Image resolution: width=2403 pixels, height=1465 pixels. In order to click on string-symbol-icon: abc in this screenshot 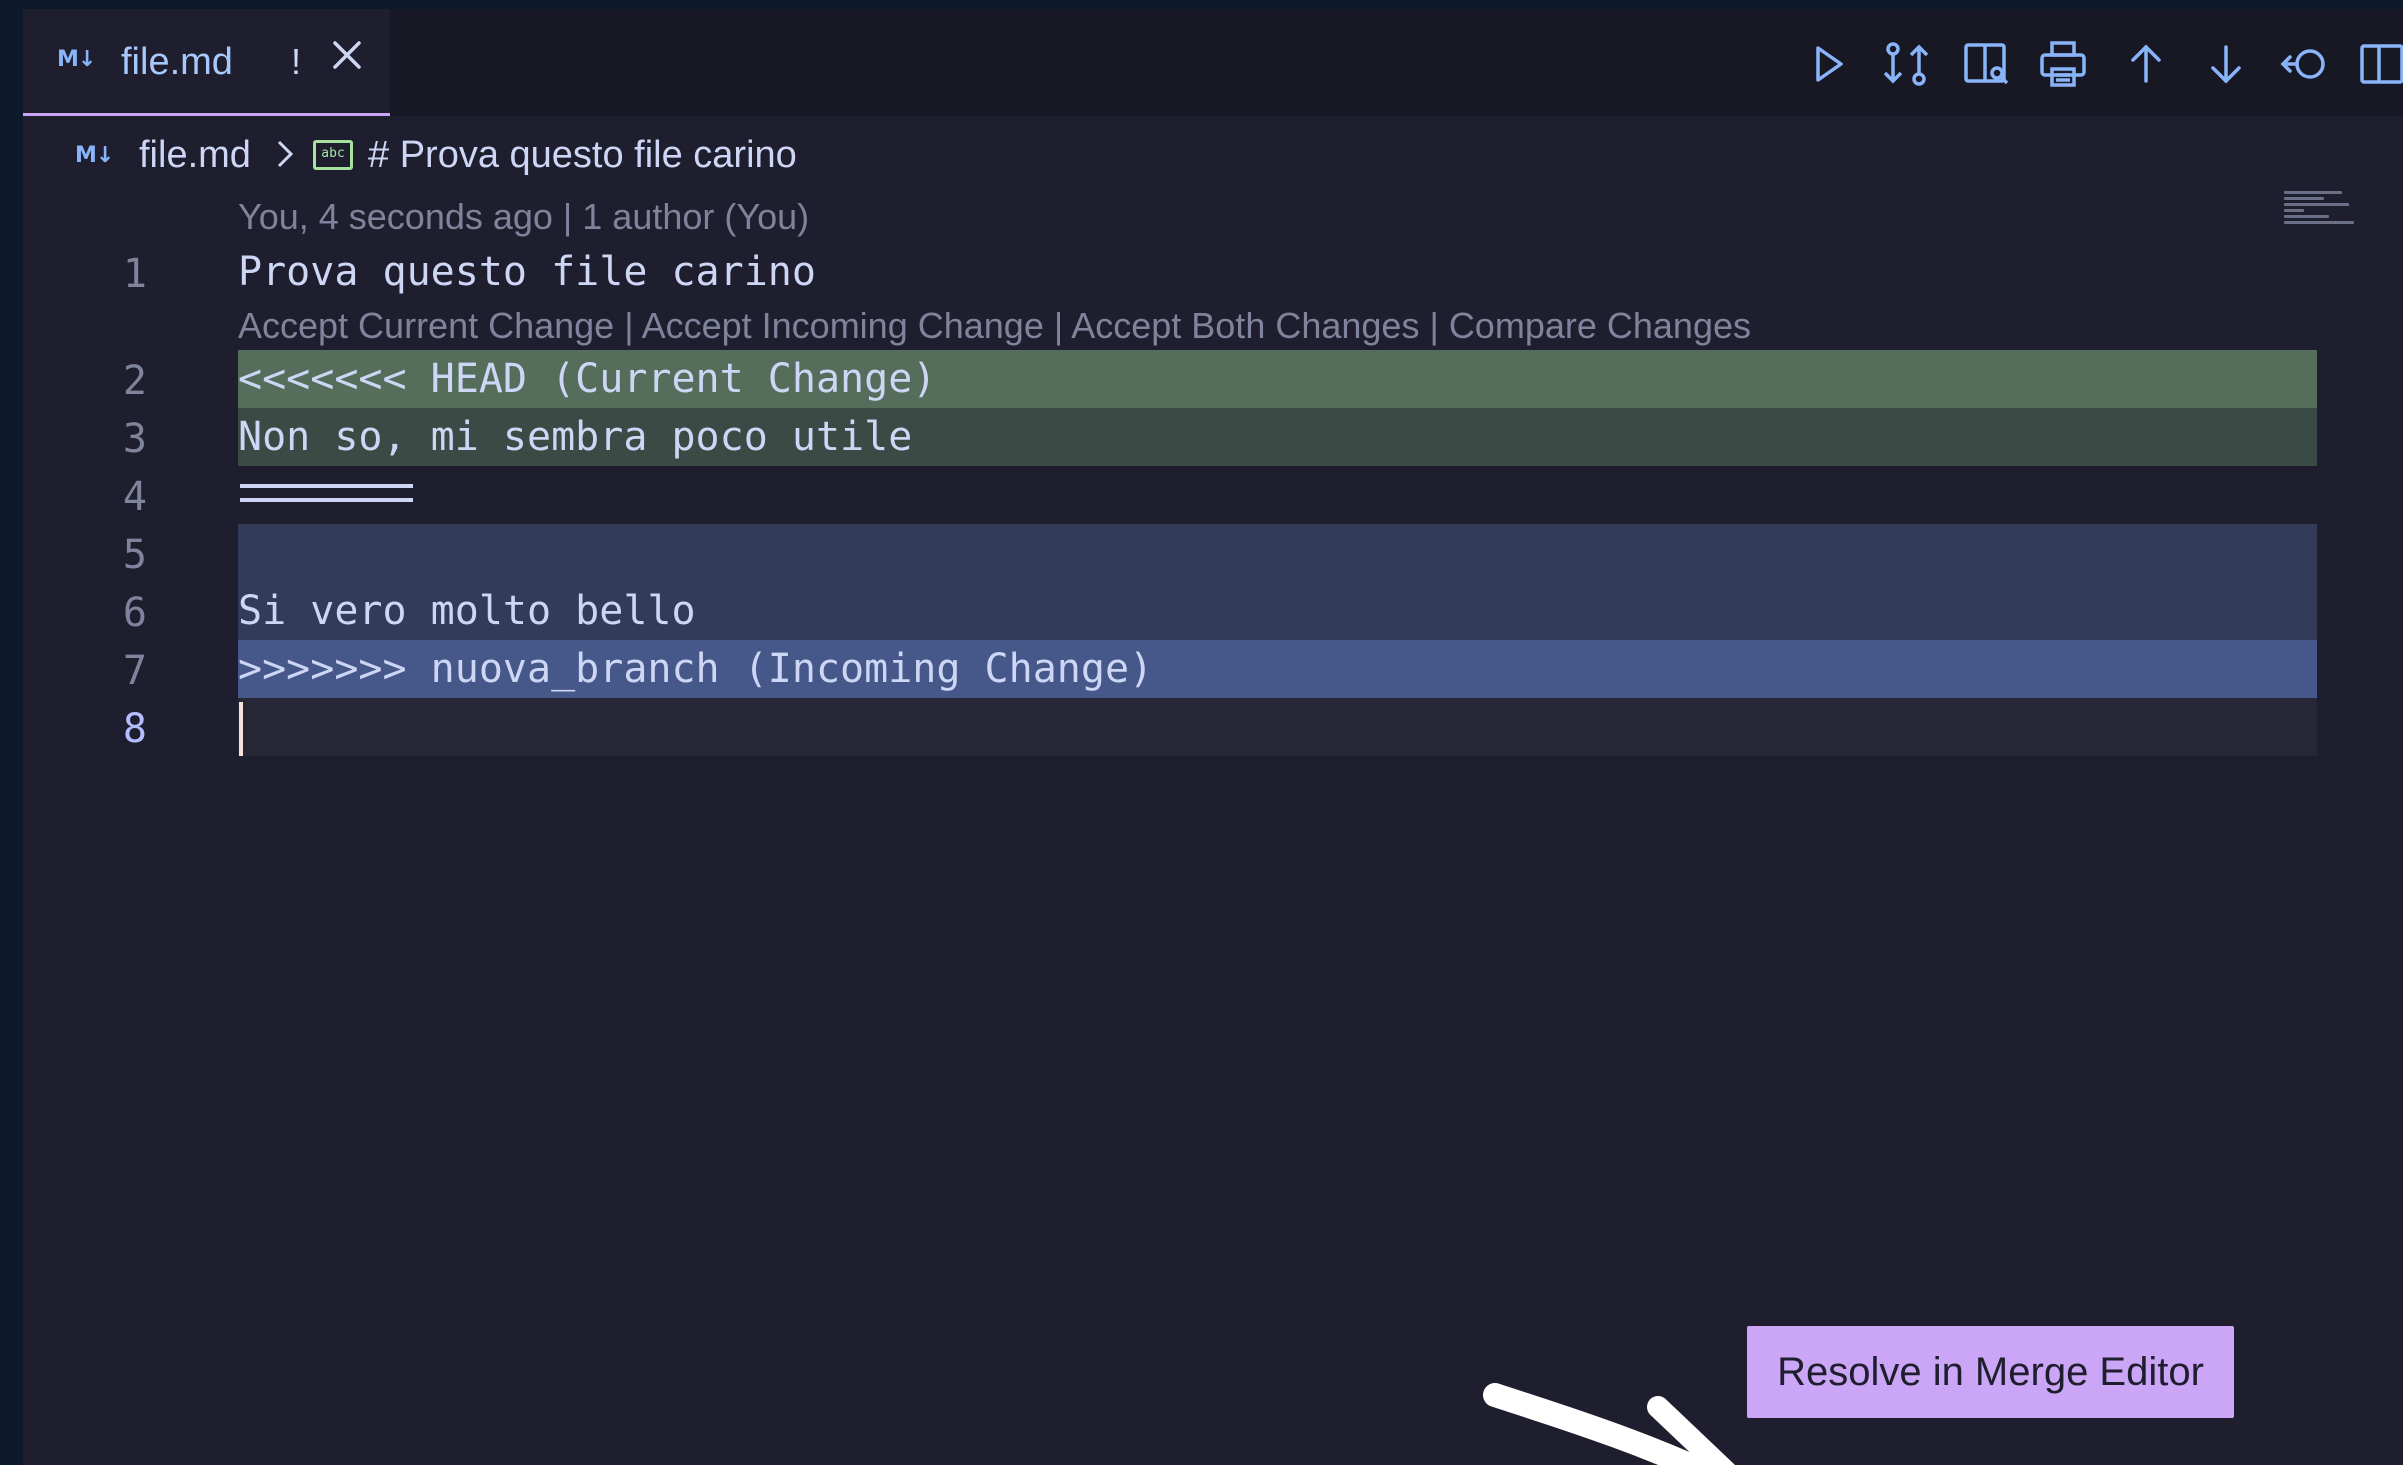, I will do `click(333, 155)`.